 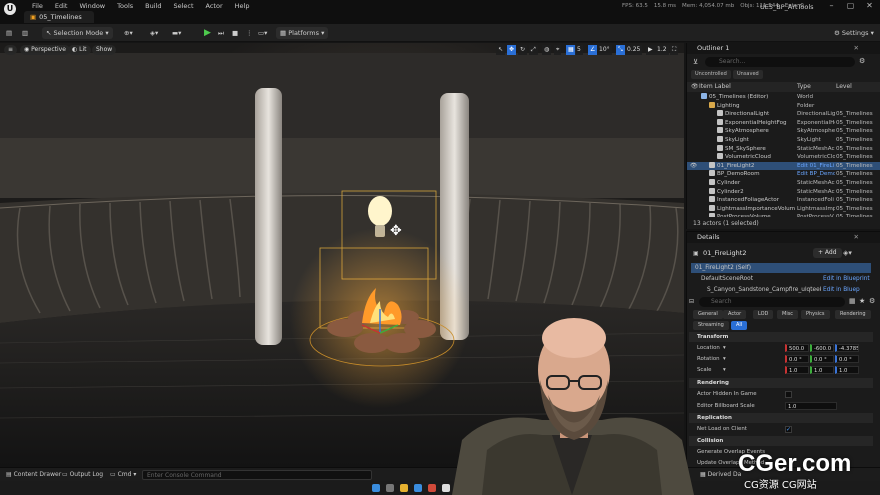 What do you see at coordinates (847, 370) in the screenshot?
I see `transform-scale-z-field: 1.0` at bounding box center [847, 370].